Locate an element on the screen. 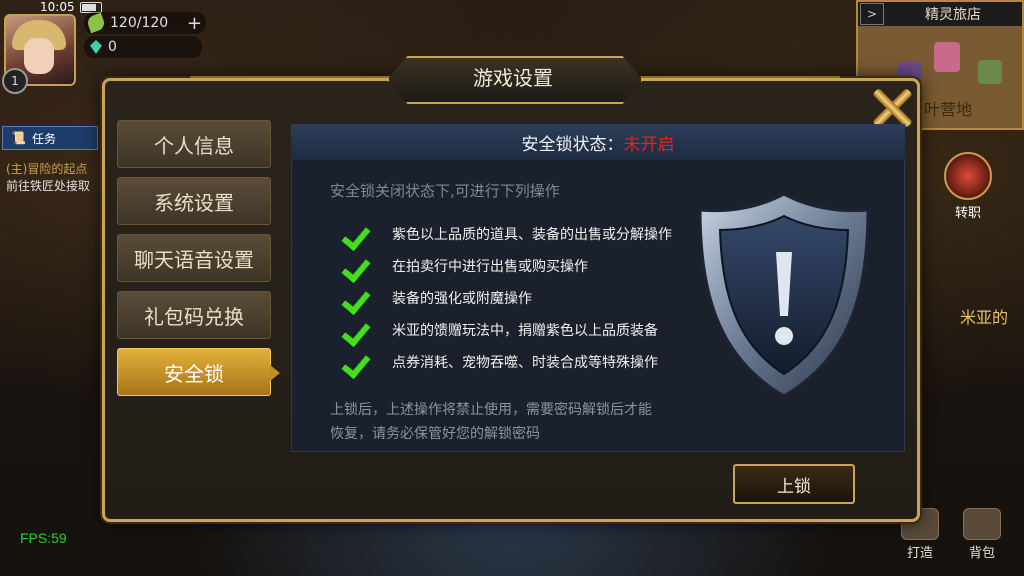 The image size is (1024, 576). lock-warning-note: 上锁后，上述操作将禁止使用，需要密码解锁后才能 恢复，请务必保管好您的解锁密码 is located at coordinates (500, 422).